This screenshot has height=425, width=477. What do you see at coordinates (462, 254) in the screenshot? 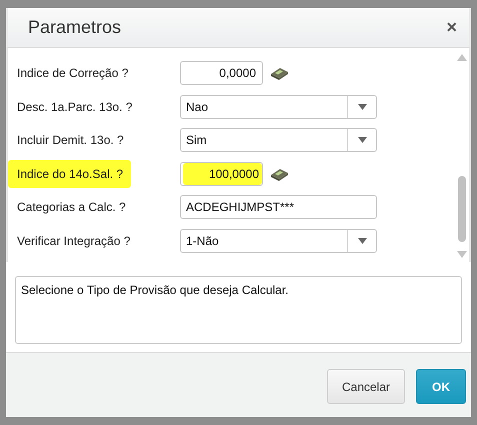
I see `scroll-down-icon` at bounding box center [462, 254].